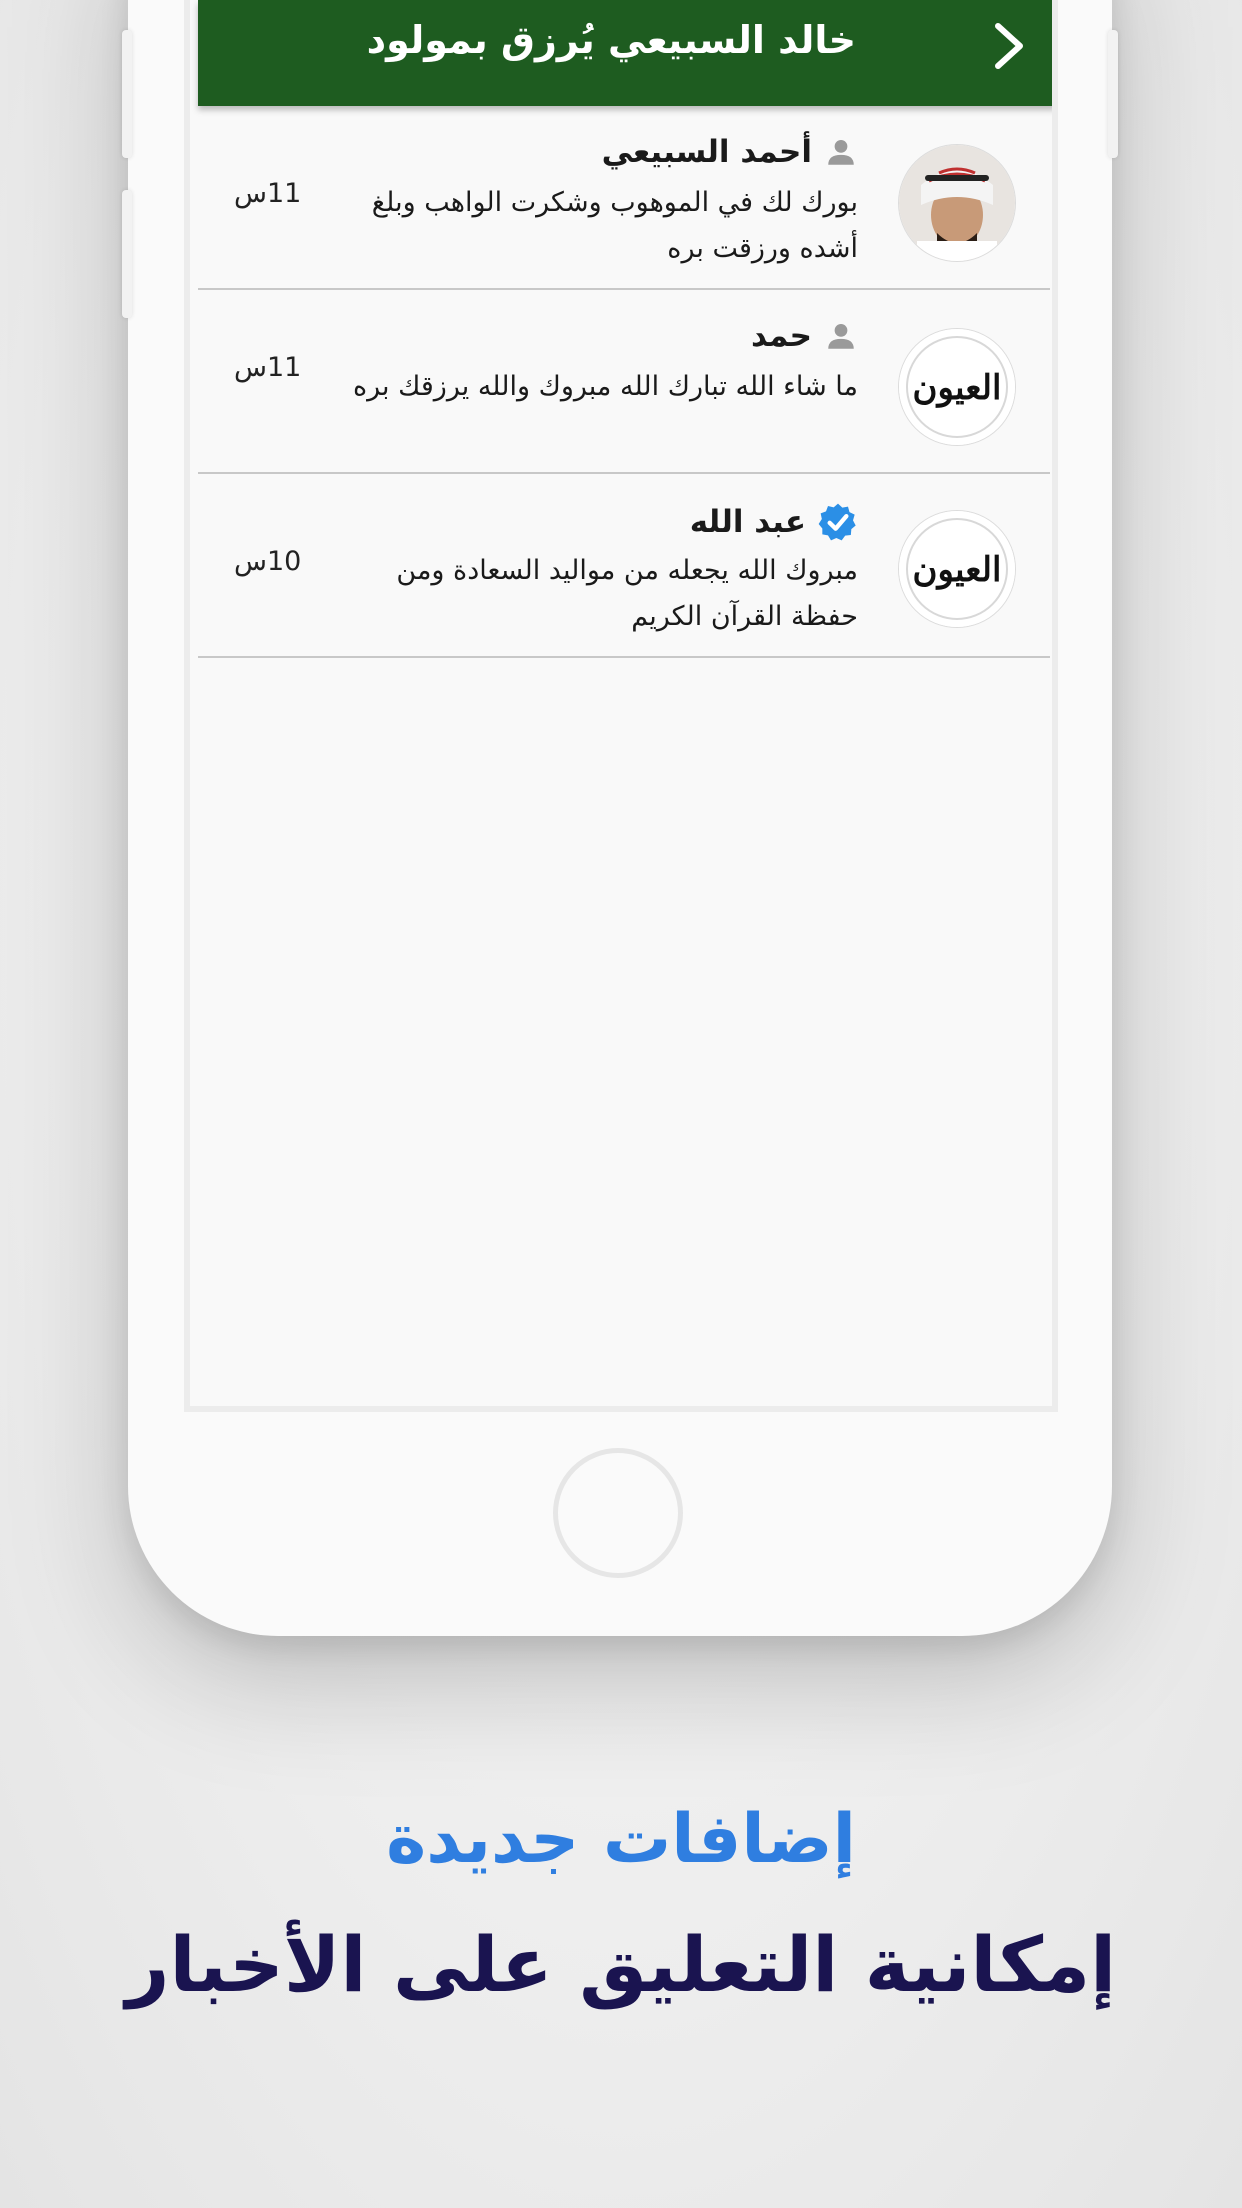 This screenshot has width=1242, height=2208. What do you see at coordinates (748, 522) in the screenshot?
I see `comment-author: عبد الله` at bounding box center [748, 522].